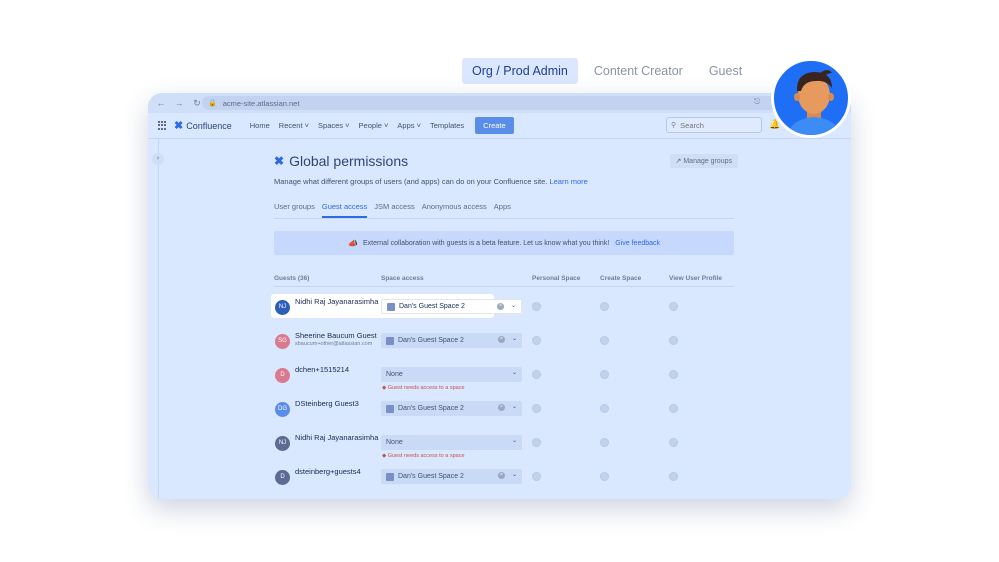  Describe the element at coordinates (282, 409) in the screenshot. I see `avatar: DG` at that location.